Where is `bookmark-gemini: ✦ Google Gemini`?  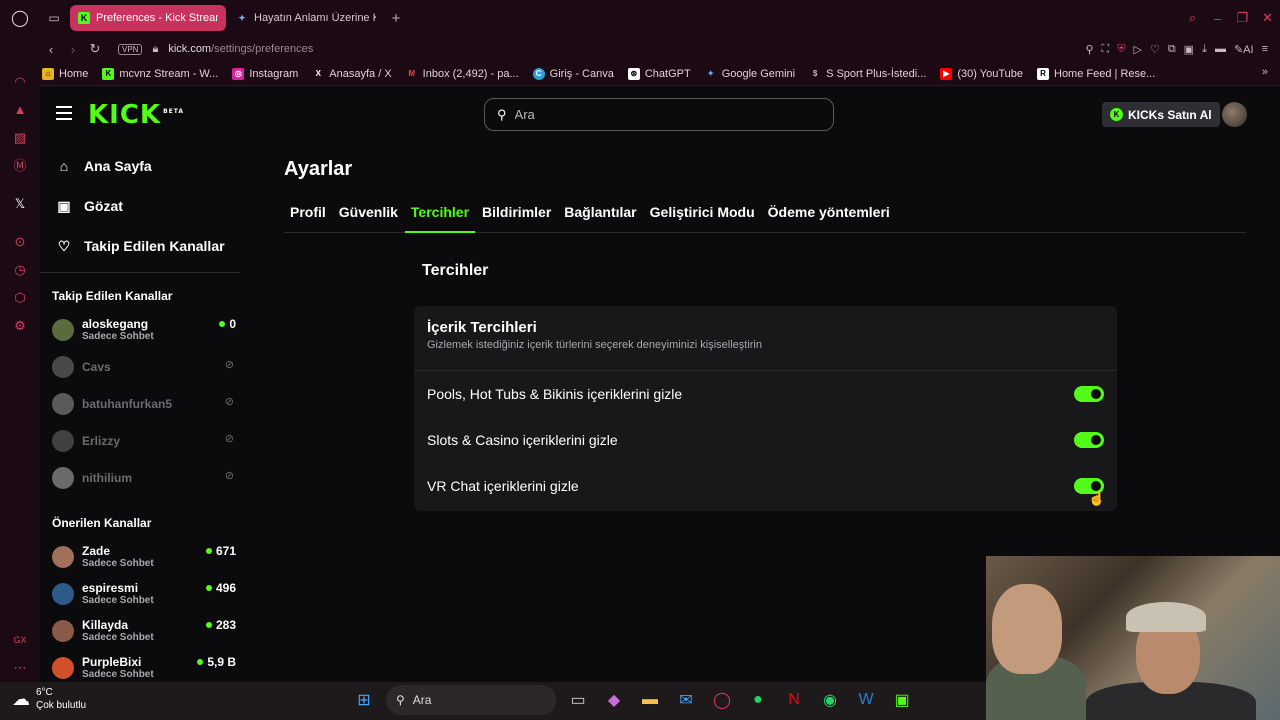 bookmark-gemini: ✦ Google Gemini is located at coordinates (750, 74).